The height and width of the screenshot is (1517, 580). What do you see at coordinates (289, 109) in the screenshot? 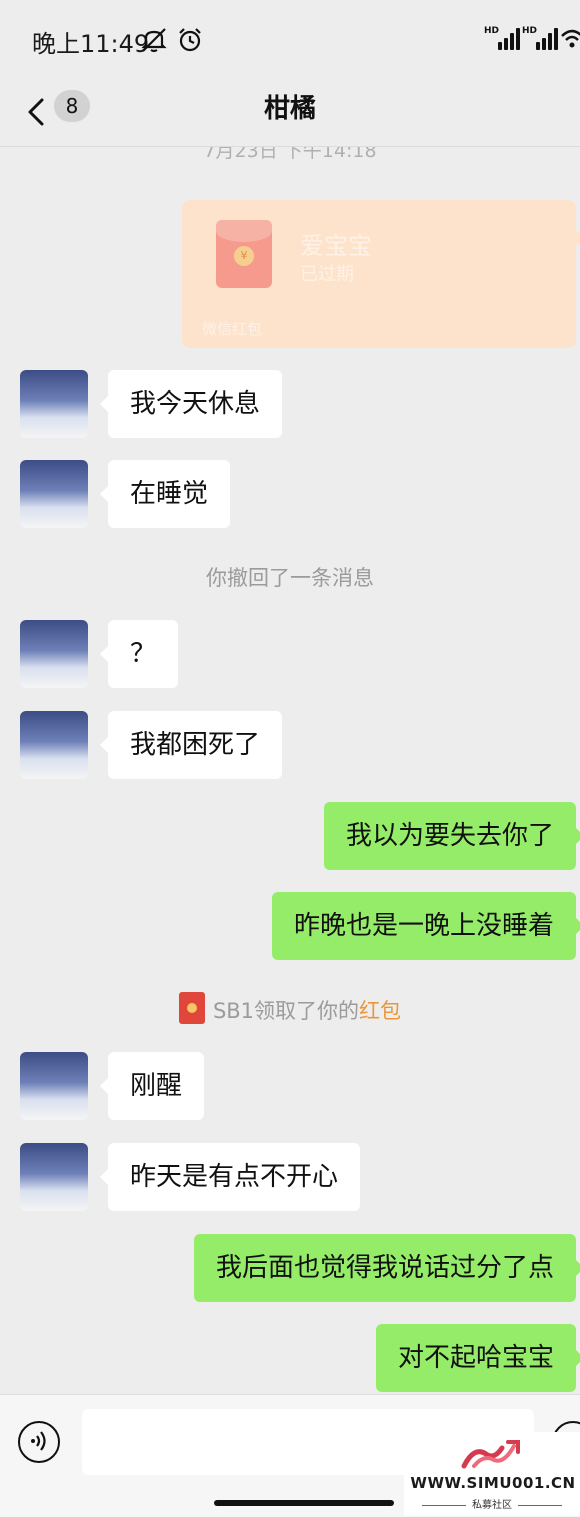
I see `chat-title: 柑橘` at bounding box center [289, 109].